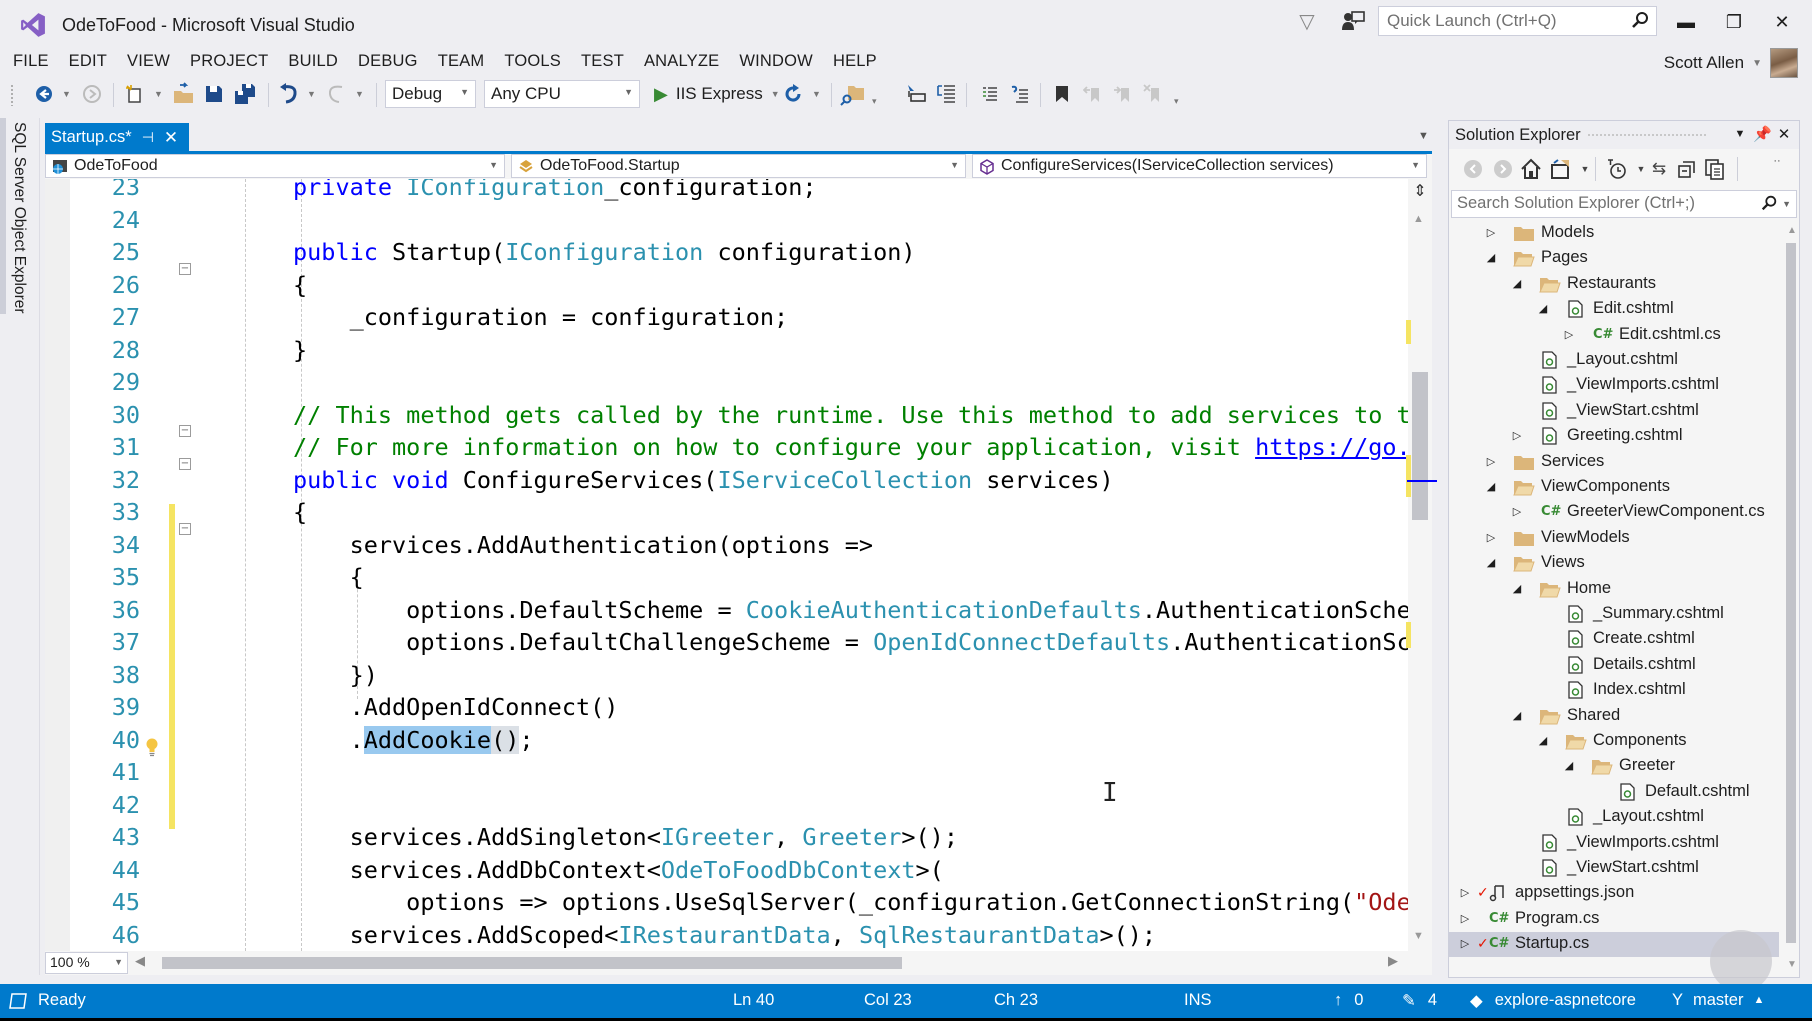  What do you see at coordinates (214, 94) in the screenshot?
I see `save-icon` at bounding box center [214, 94].